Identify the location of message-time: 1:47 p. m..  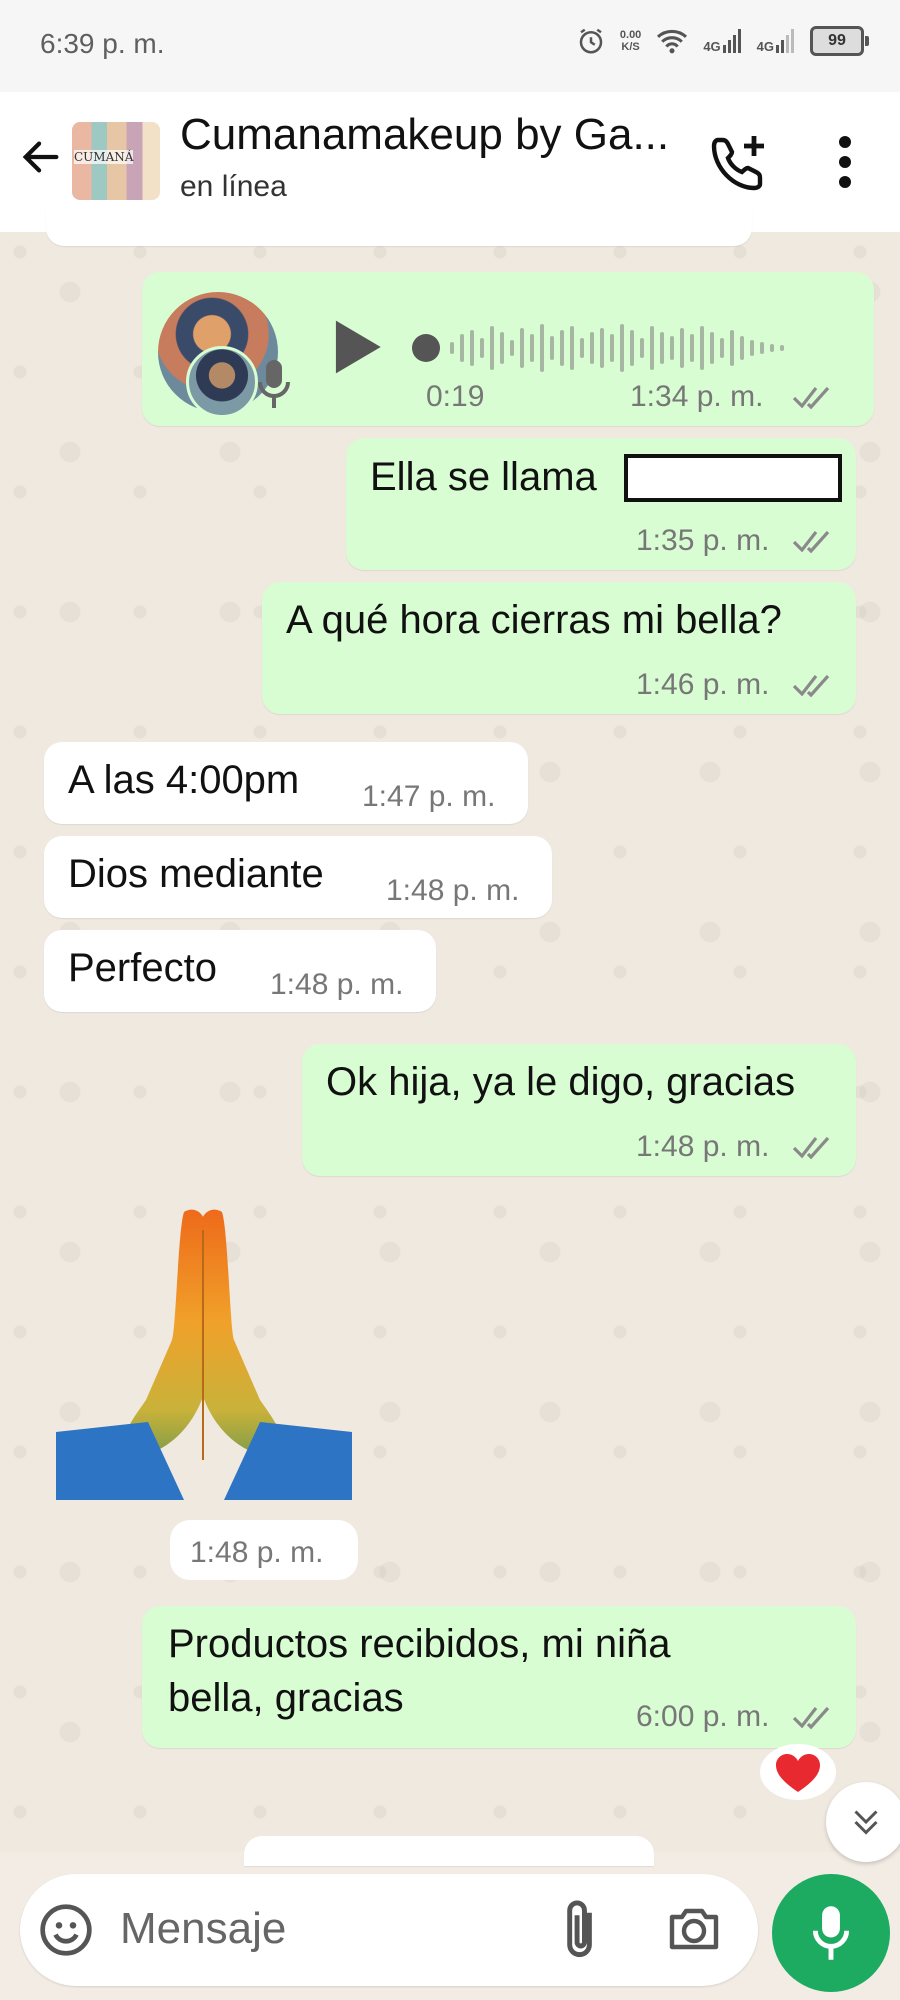
(429, 796).